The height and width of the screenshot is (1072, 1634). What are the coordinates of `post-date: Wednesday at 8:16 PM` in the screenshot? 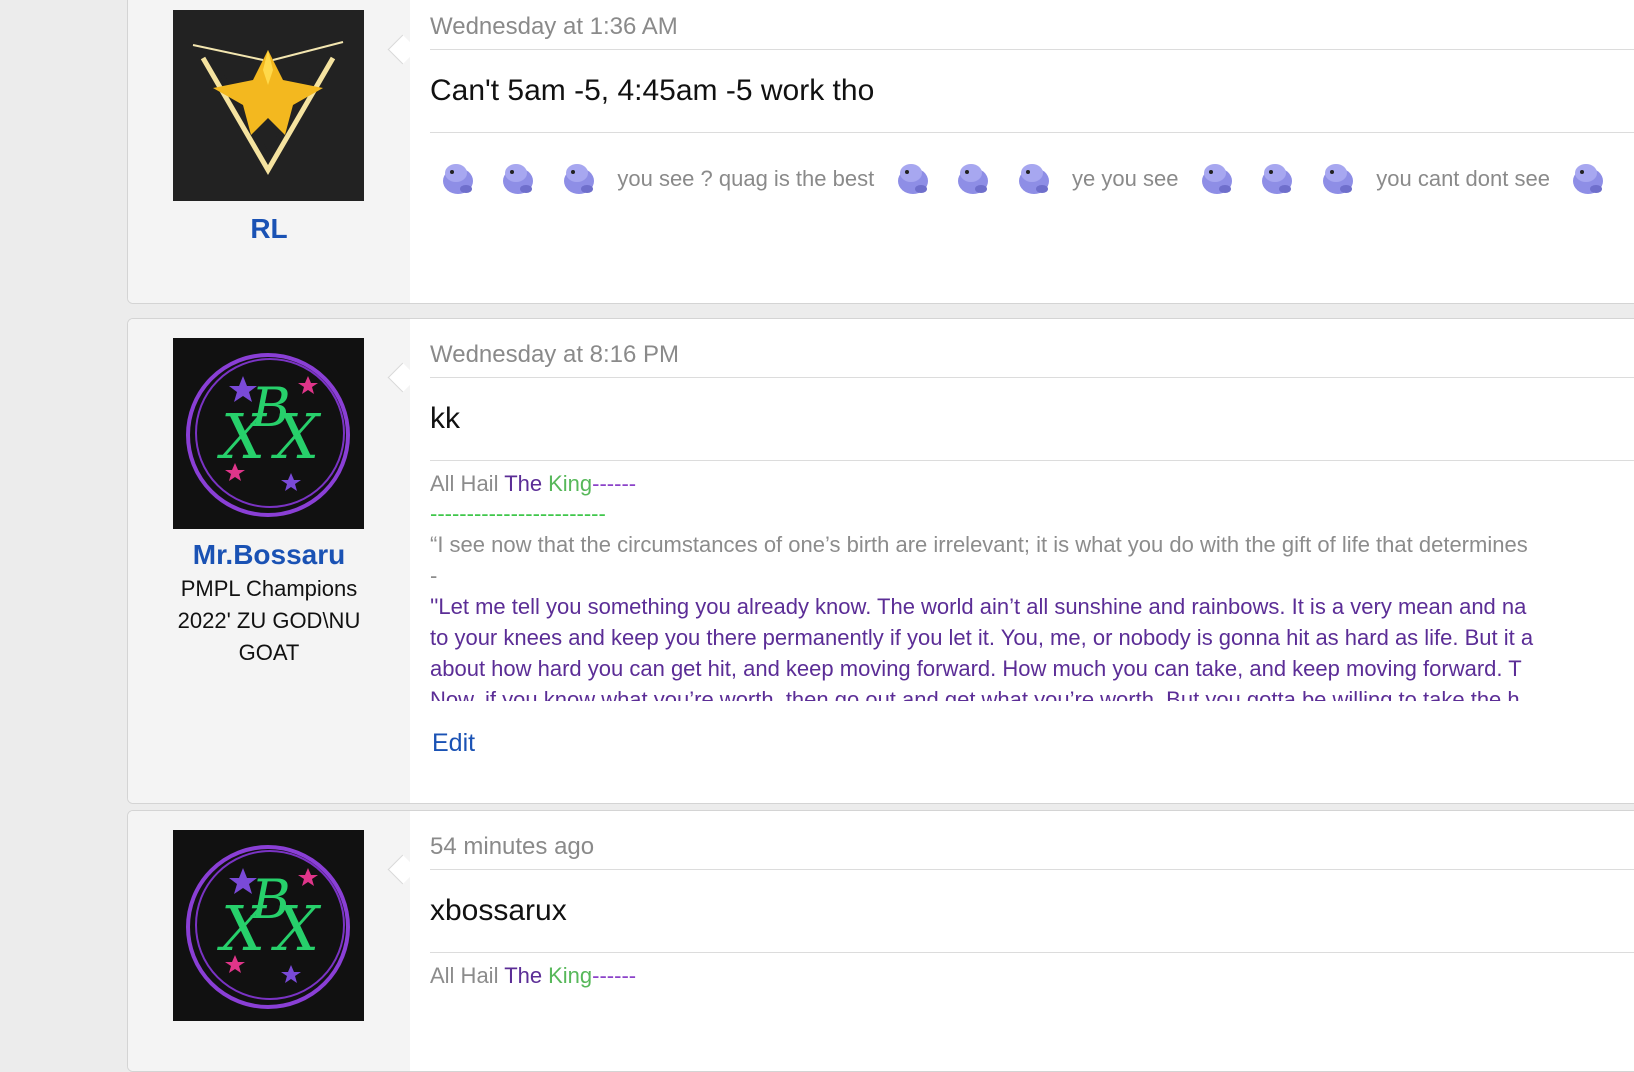 It's located at (554, 355).